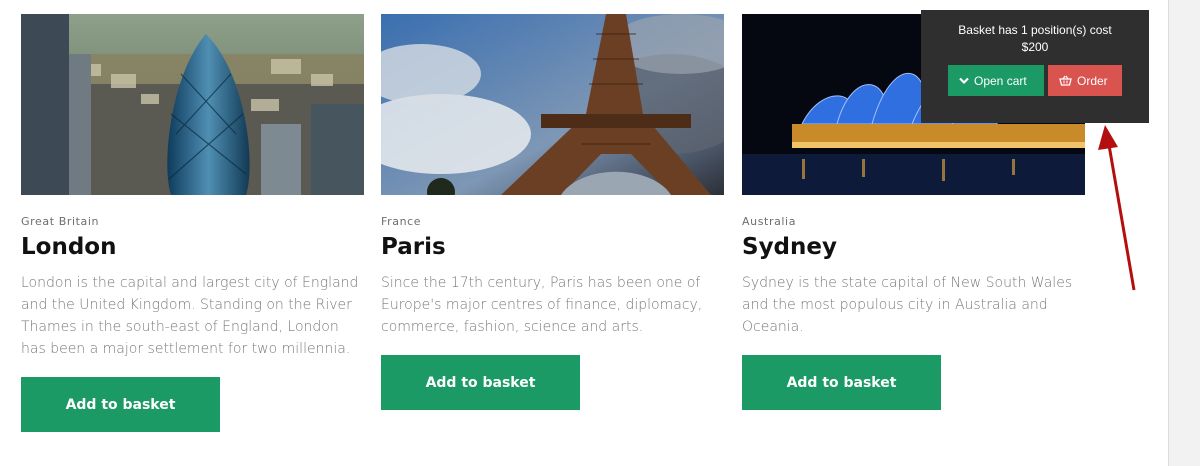 The height and width of the screenshot is (466, 1200). Describe the element at coordinates (789, 247) in the screenshot. I see `card-title: Sydney` at that location.